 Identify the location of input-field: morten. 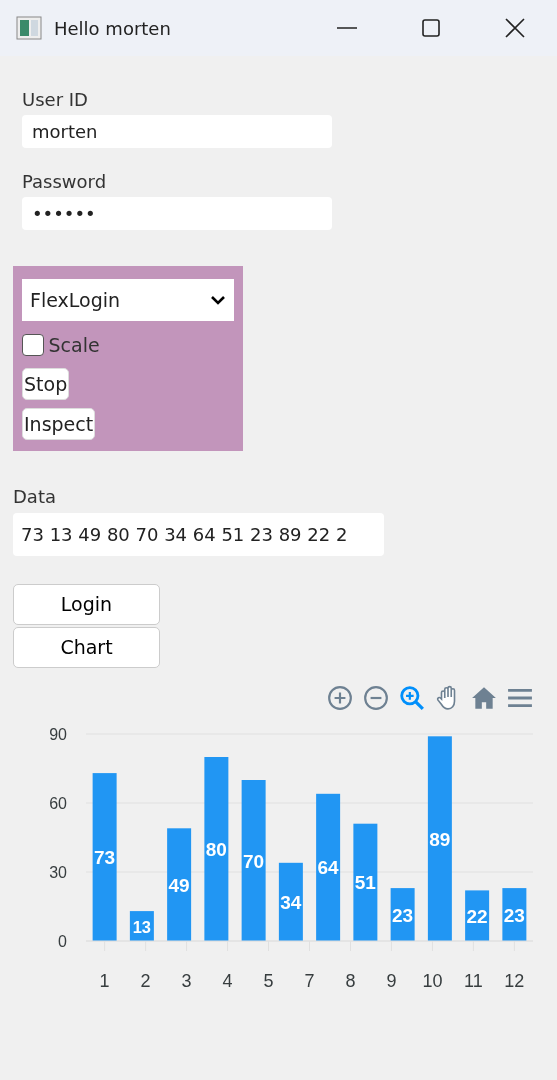
(177, 131).